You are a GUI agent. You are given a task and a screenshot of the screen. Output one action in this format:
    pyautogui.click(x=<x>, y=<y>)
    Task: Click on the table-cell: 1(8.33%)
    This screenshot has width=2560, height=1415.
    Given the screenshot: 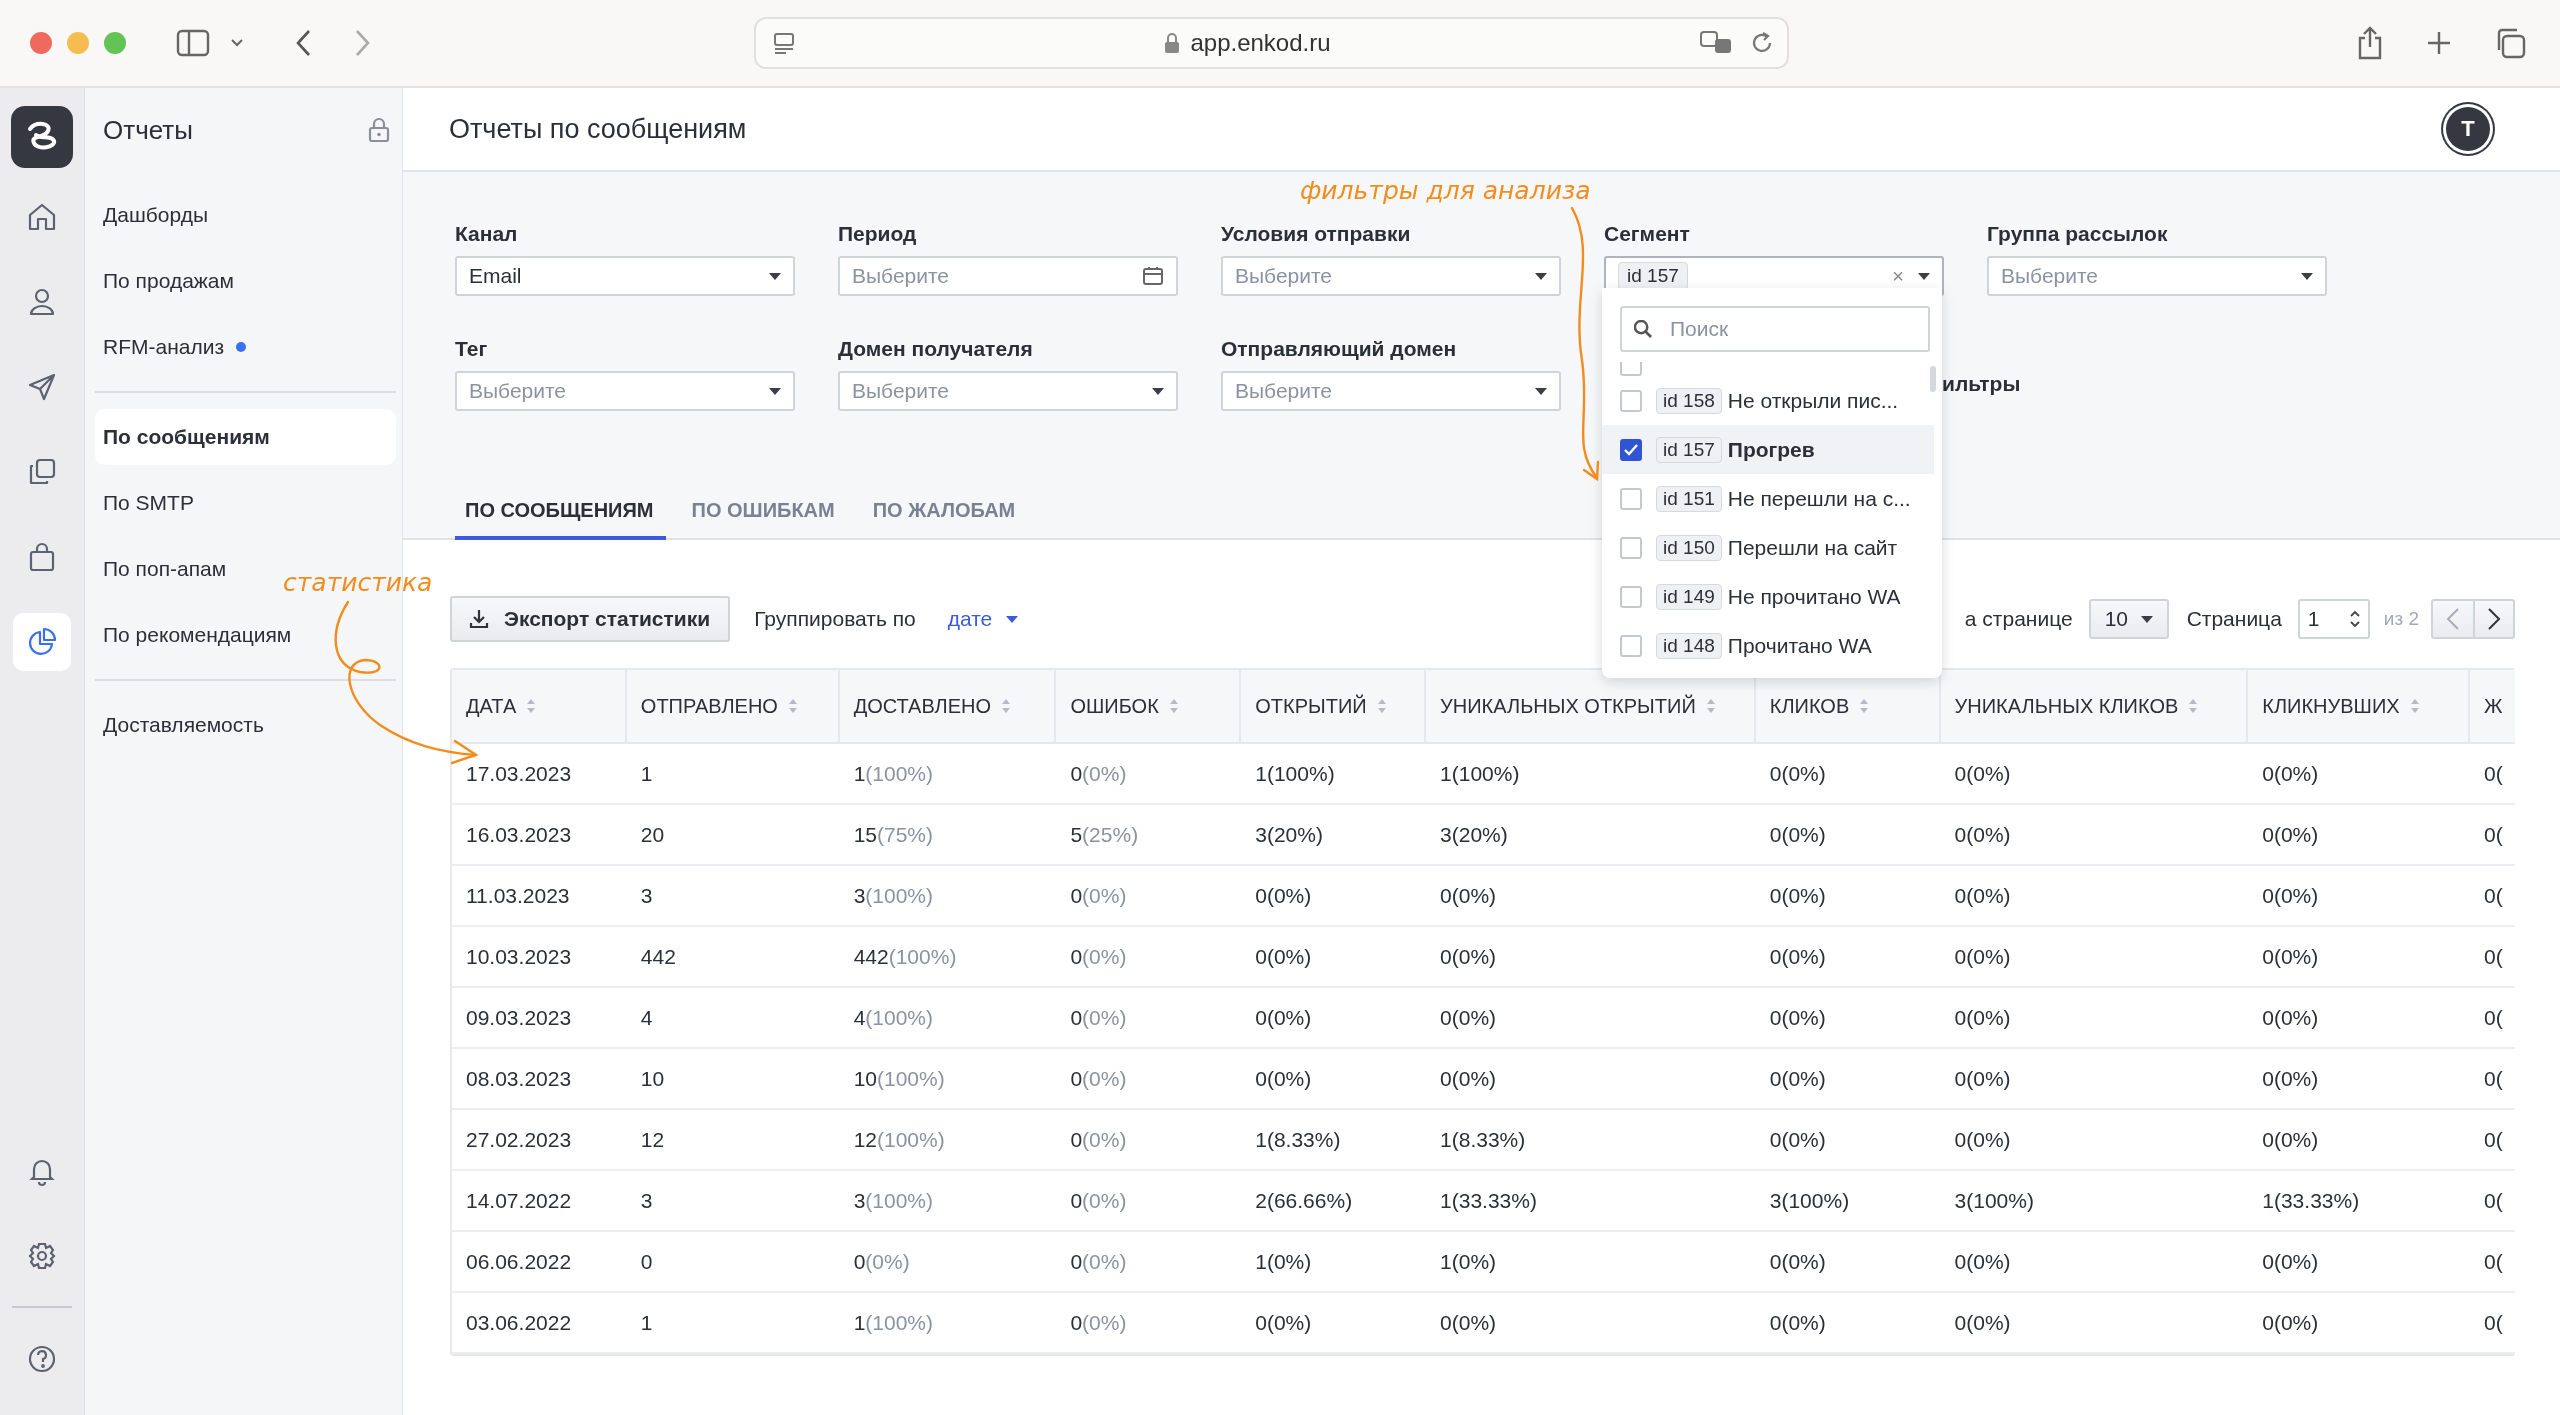 What is the action you would take?
    pyautogui.click(x=1483, y=1139)
    